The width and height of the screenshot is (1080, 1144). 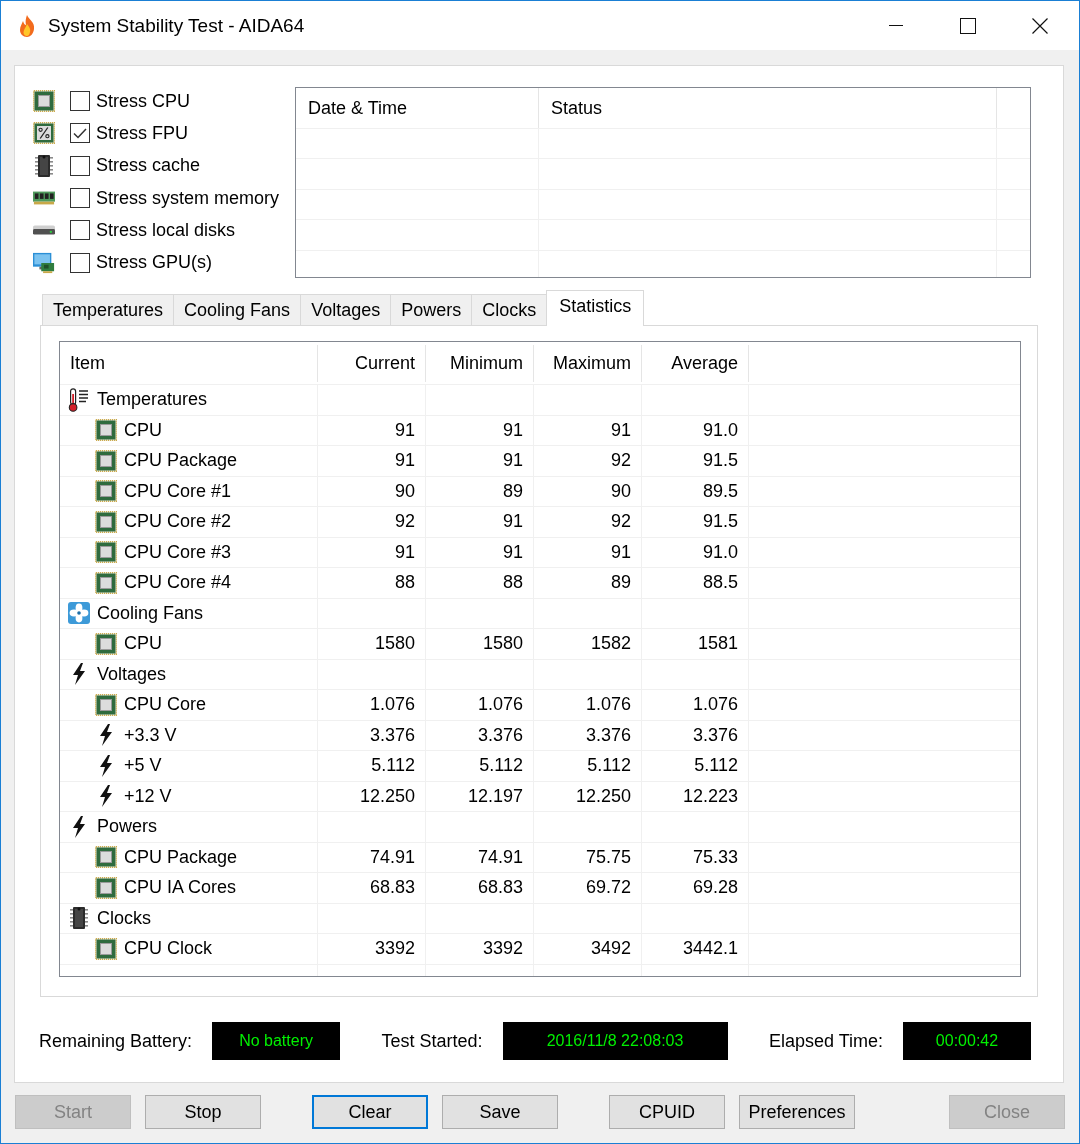 What do you see at coordinates (797, 1112) in the screenshot?
I see `dialog-button: Preferences` at bounding box center [797, 1112].